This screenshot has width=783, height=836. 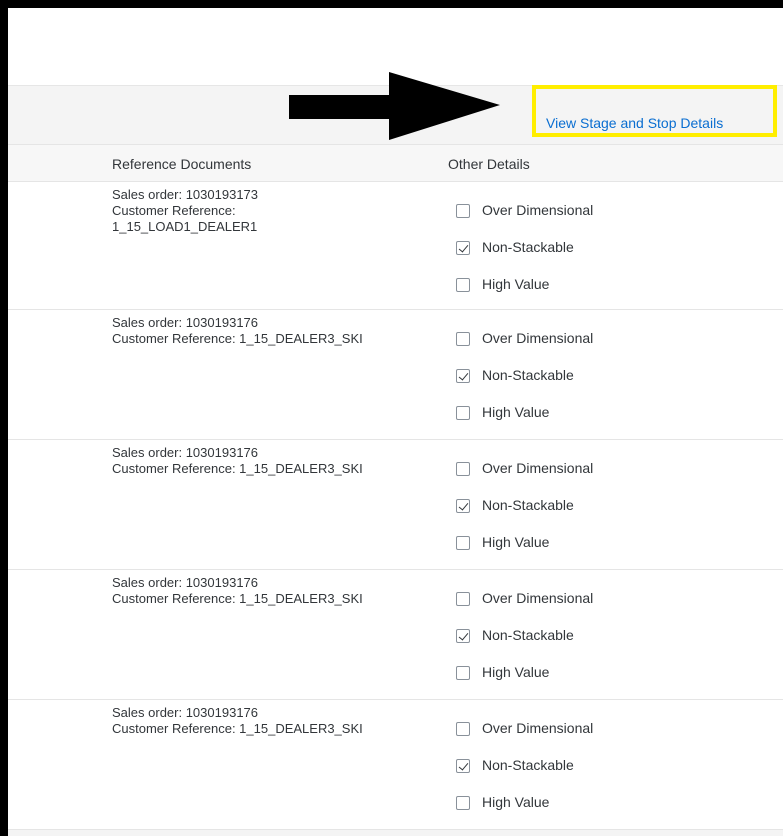 I want to click on table-header-row: Reference Documents Other Details, so click(x=395, y=163).